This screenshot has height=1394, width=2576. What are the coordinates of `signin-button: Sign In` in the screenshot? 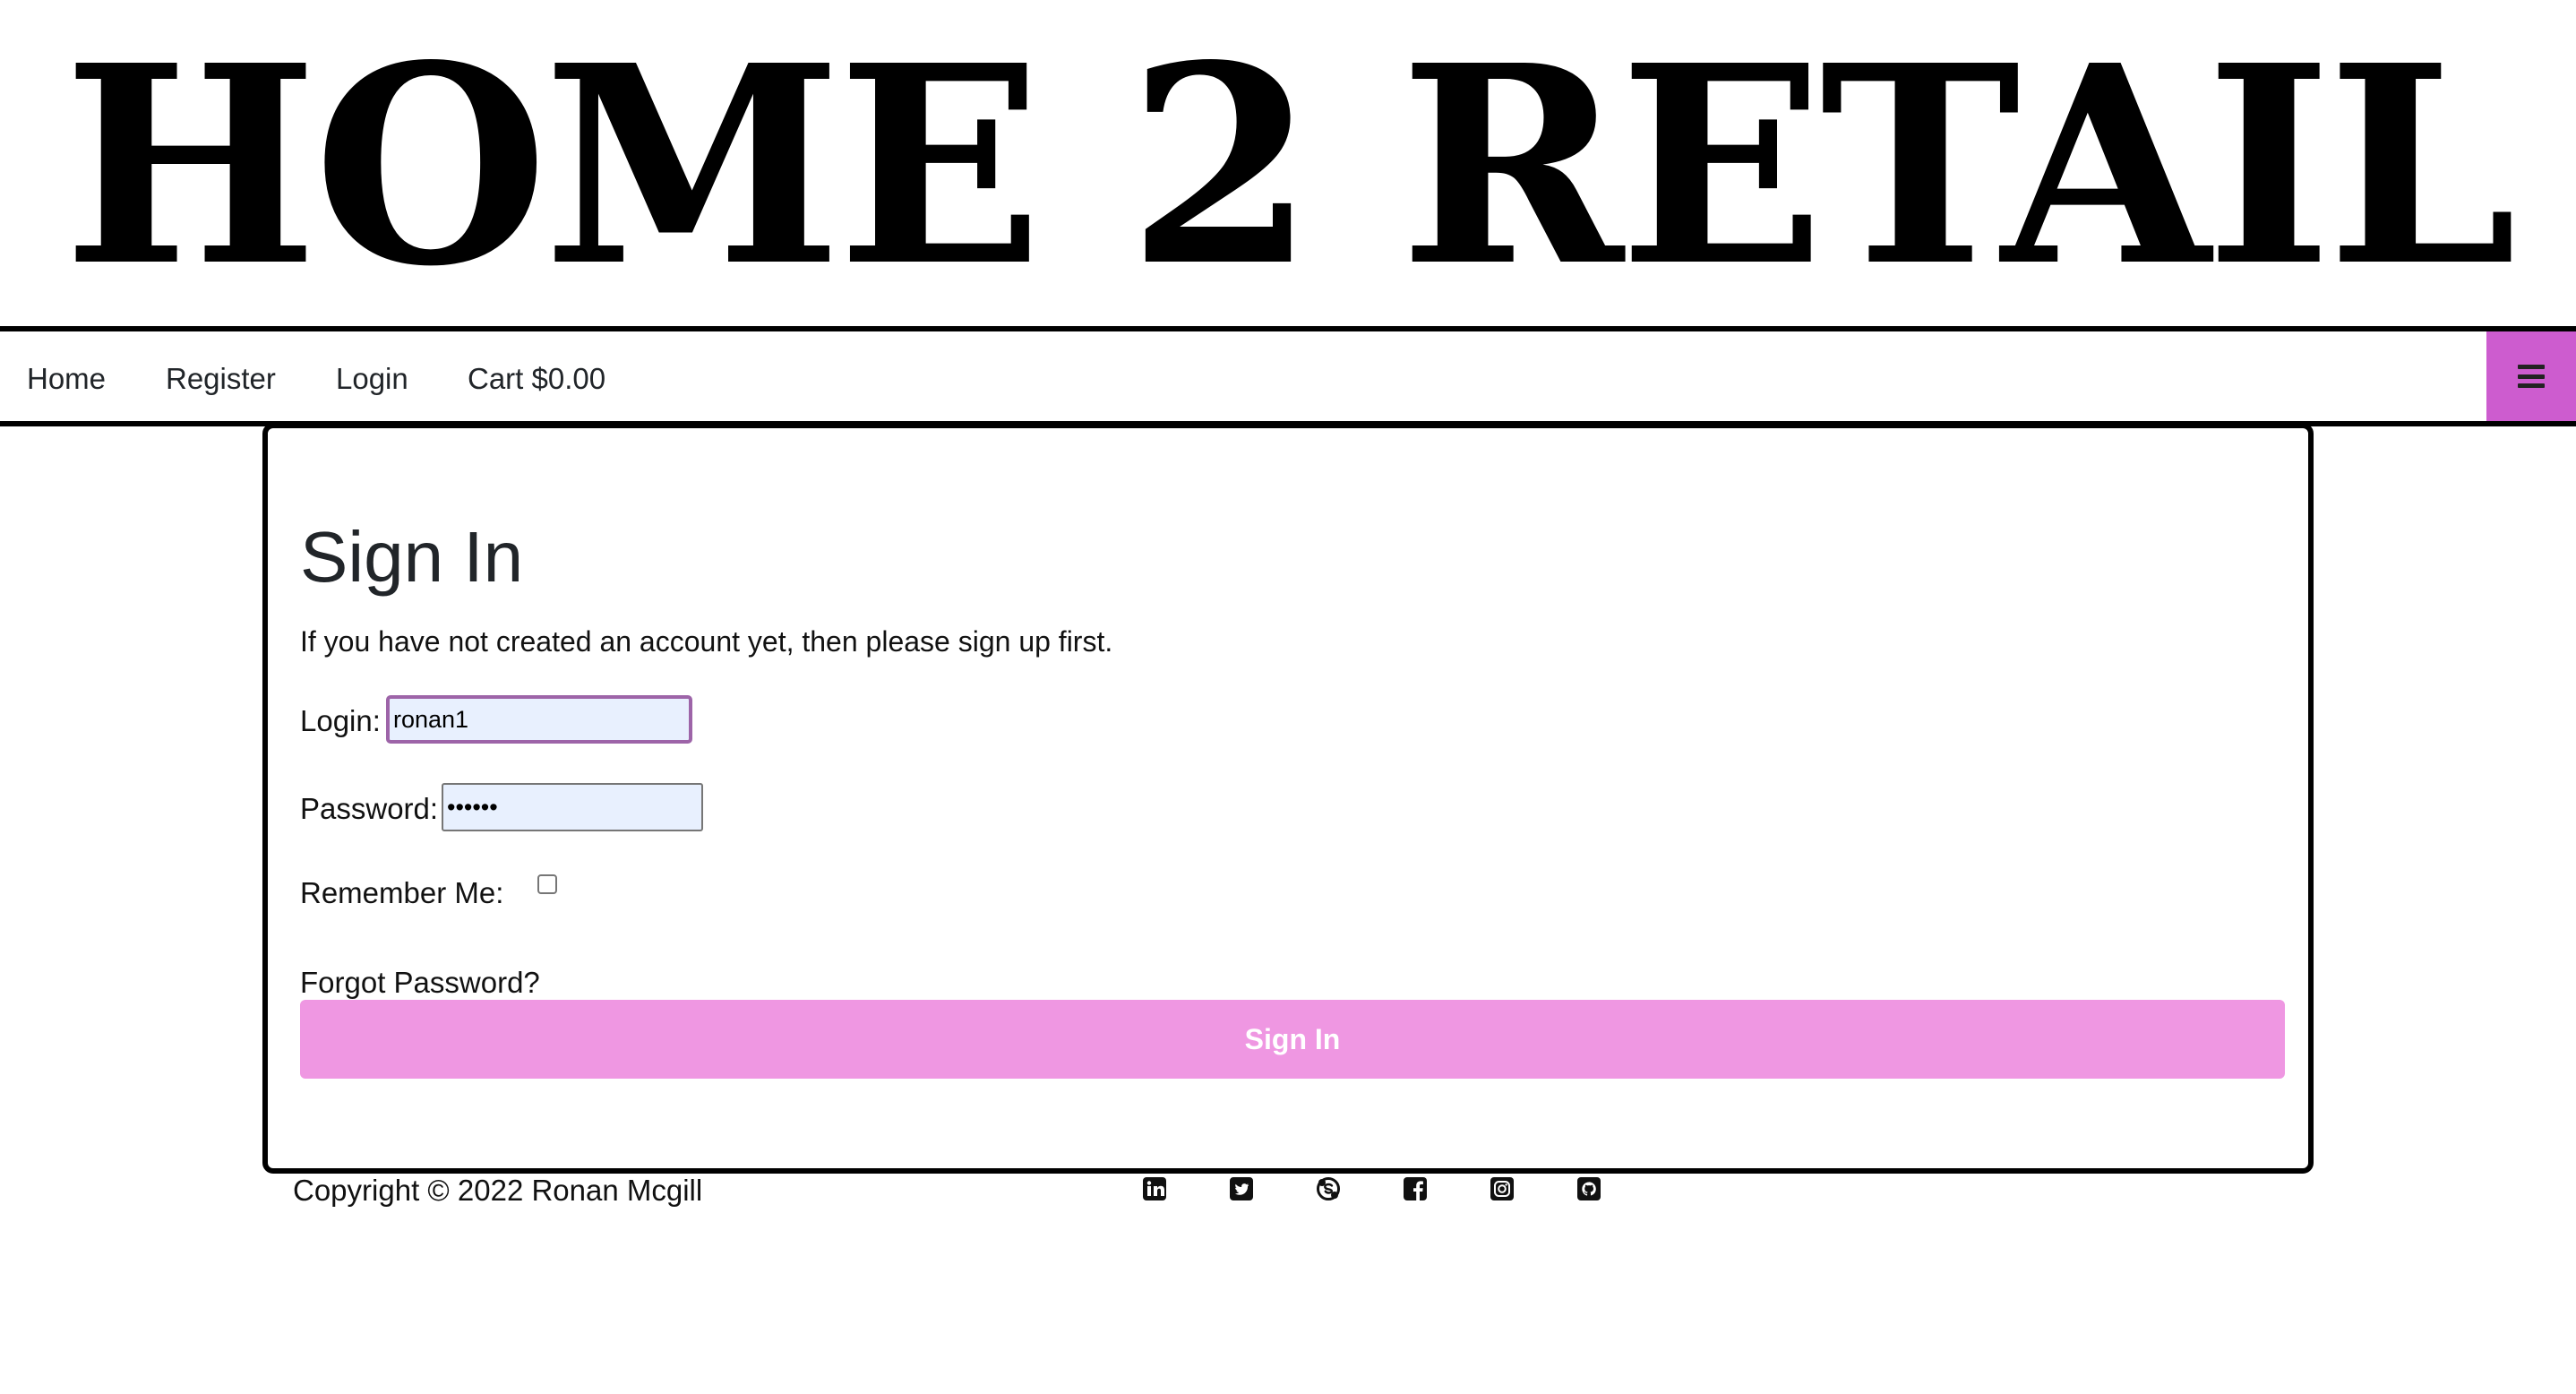 It's located at (1292, 1039).